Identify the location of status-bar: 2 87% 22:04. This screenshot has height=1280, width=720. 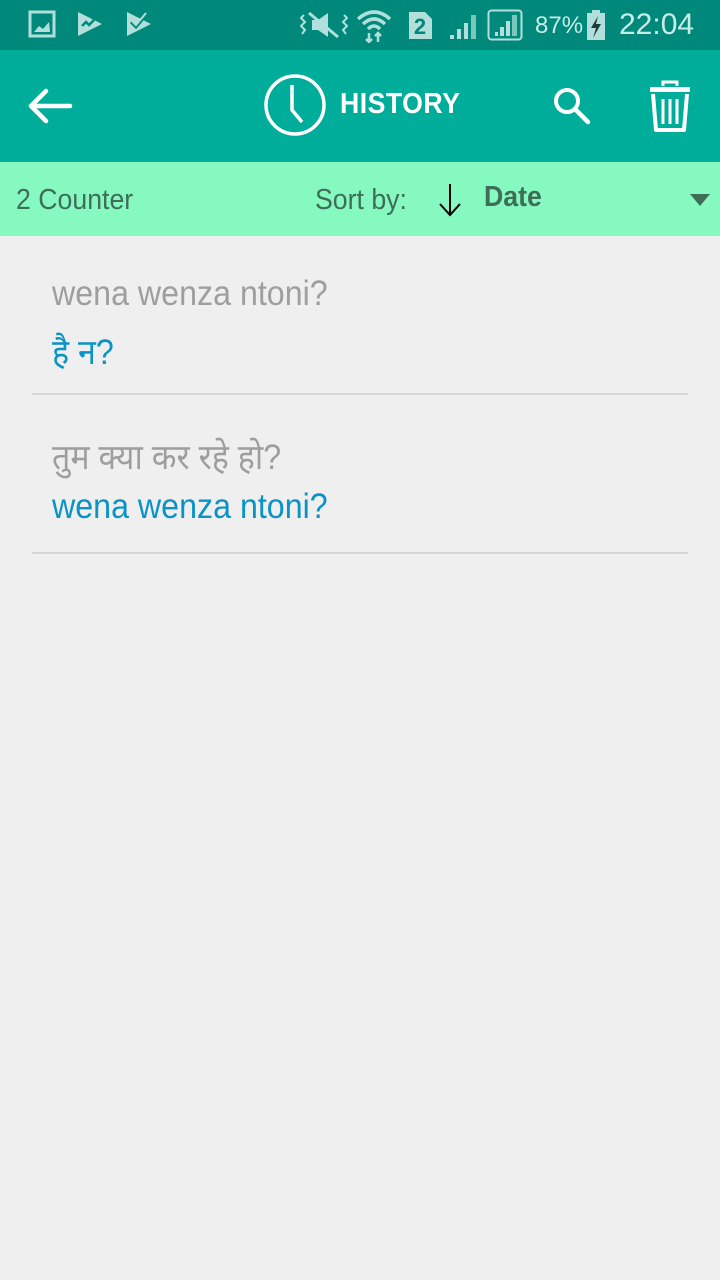
(360, 25).